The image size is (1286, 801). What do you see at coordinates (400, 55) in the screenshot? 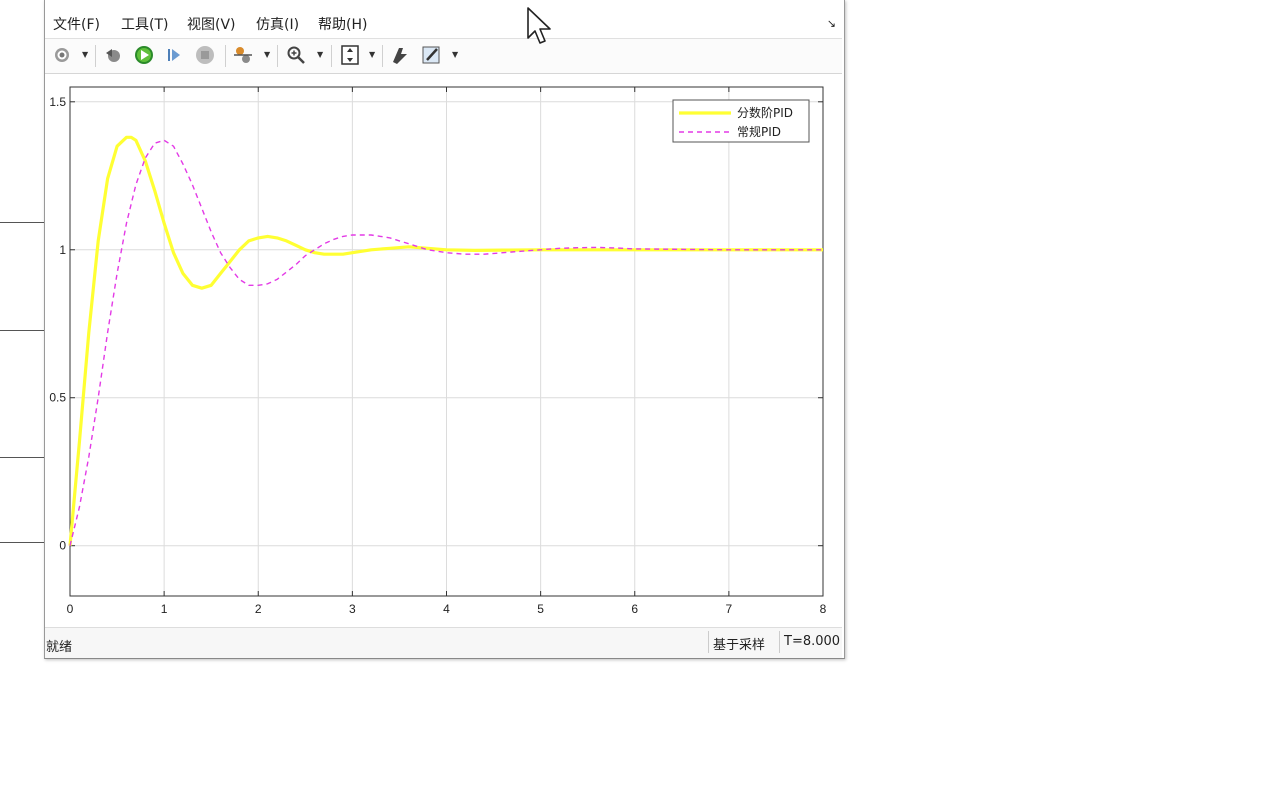
I see `highlight-icon` at bounding box center [400, 55].